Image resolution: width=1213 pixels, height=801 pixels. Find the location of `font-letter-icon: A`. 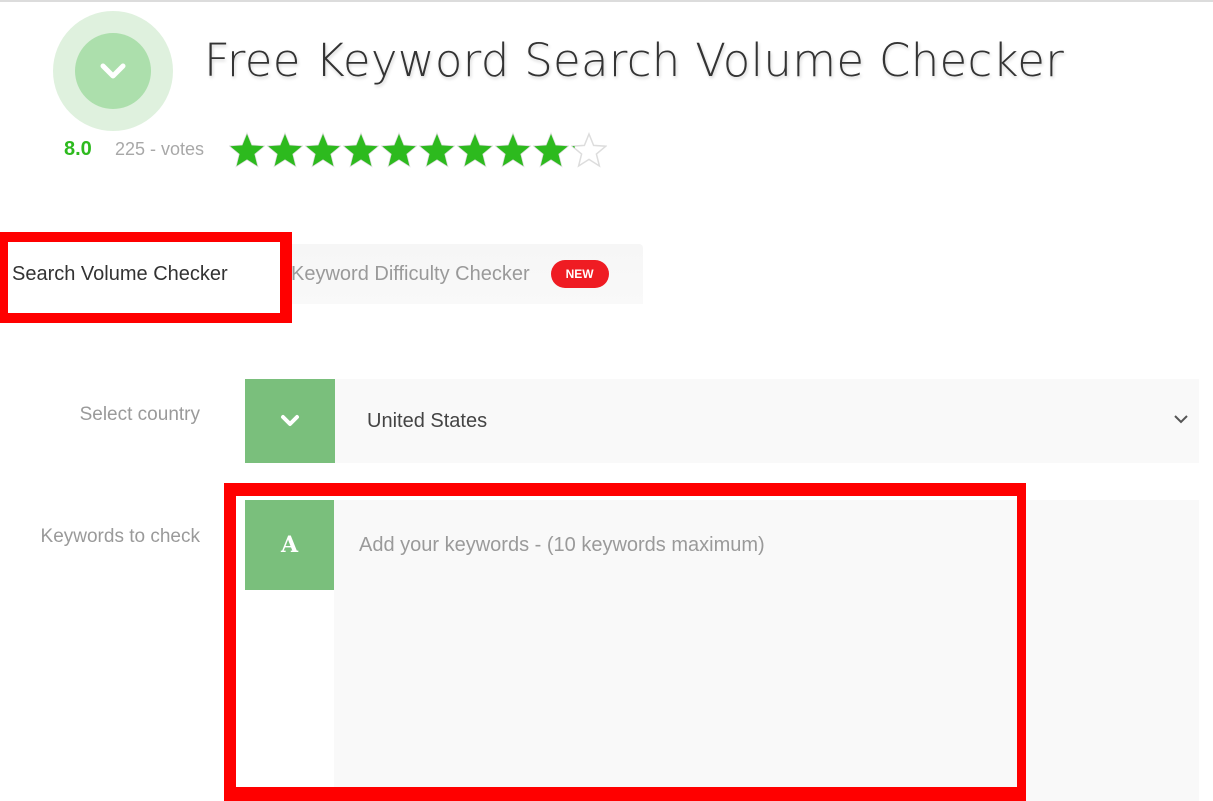

font-letter-icon: A is located at coordinates (289, 545).